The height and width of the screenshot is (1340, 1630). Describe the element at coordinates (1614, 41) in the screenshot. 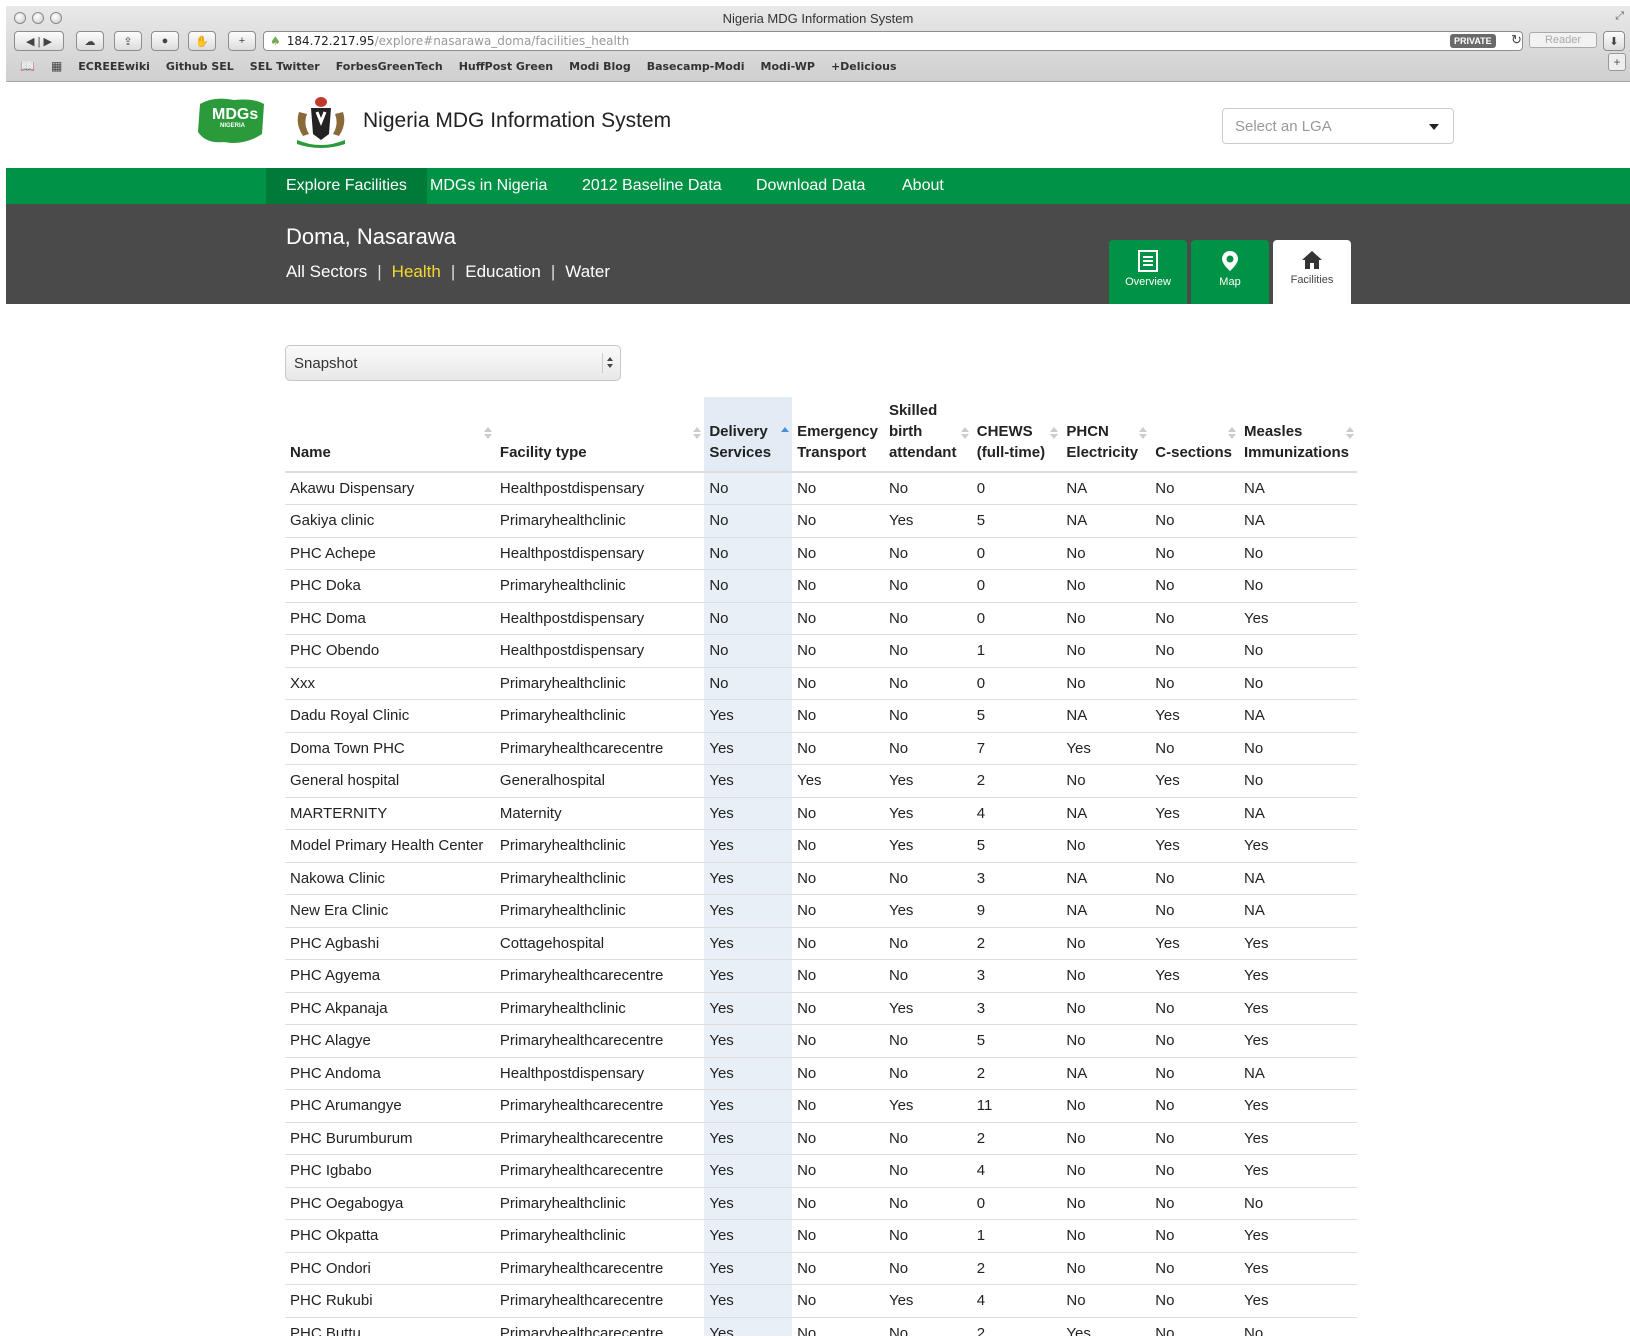

I see `downloads-icon: ⬇` at that location.